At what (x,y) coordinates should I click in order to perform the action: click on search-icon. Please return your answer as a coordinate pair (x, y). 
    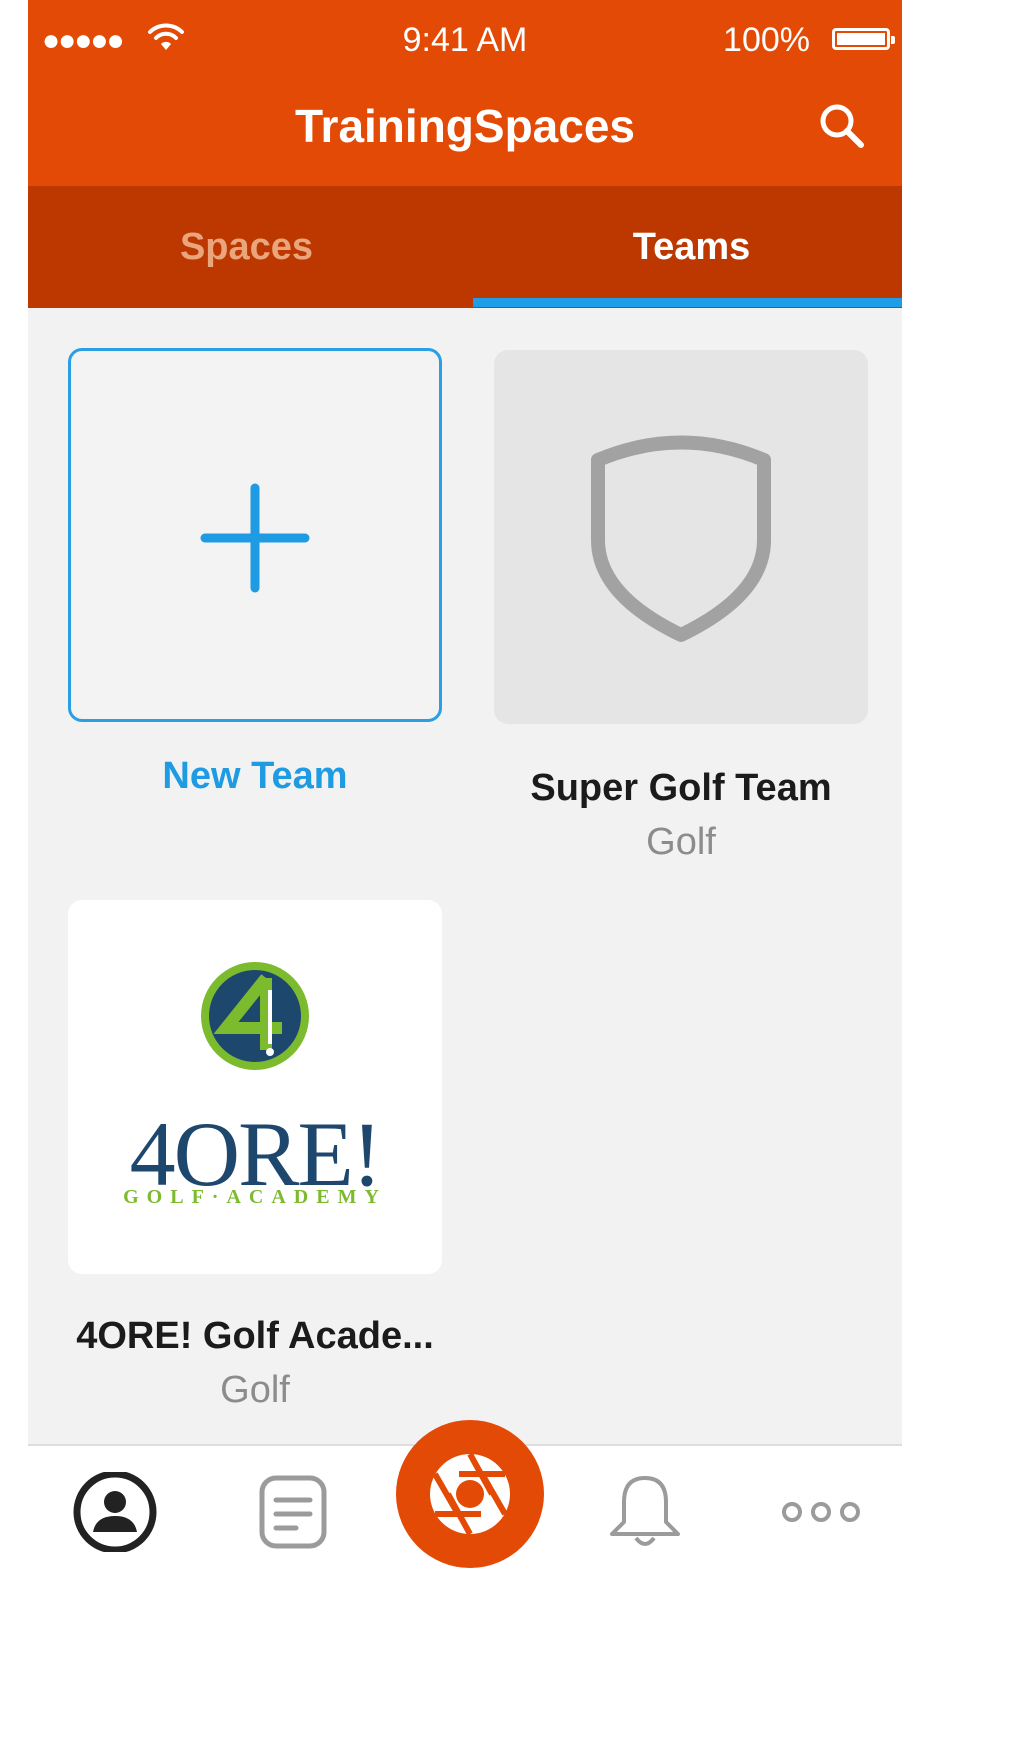
    Looking at the image, I should click on (842, 126).